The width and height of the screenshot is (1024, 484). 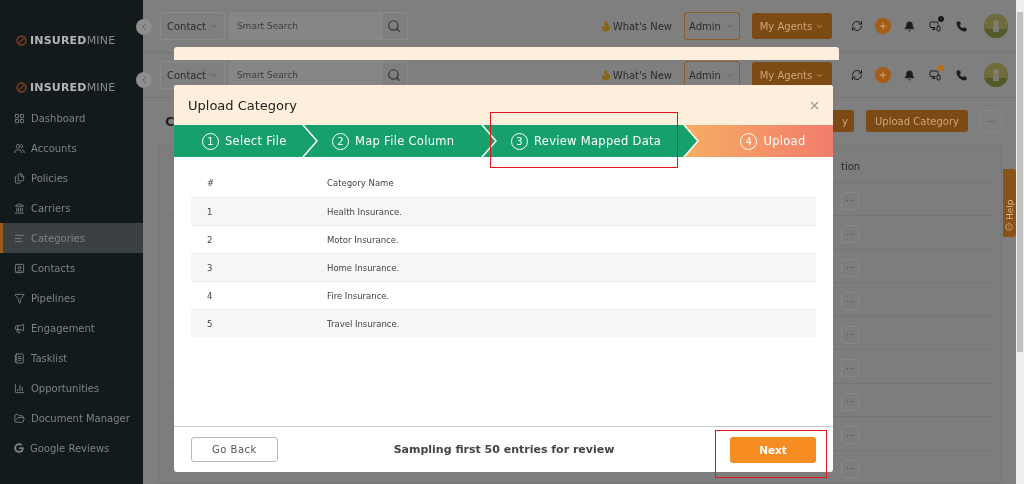 I want to click on sidebar-item: Tasklist, so click(x=71, y=358).